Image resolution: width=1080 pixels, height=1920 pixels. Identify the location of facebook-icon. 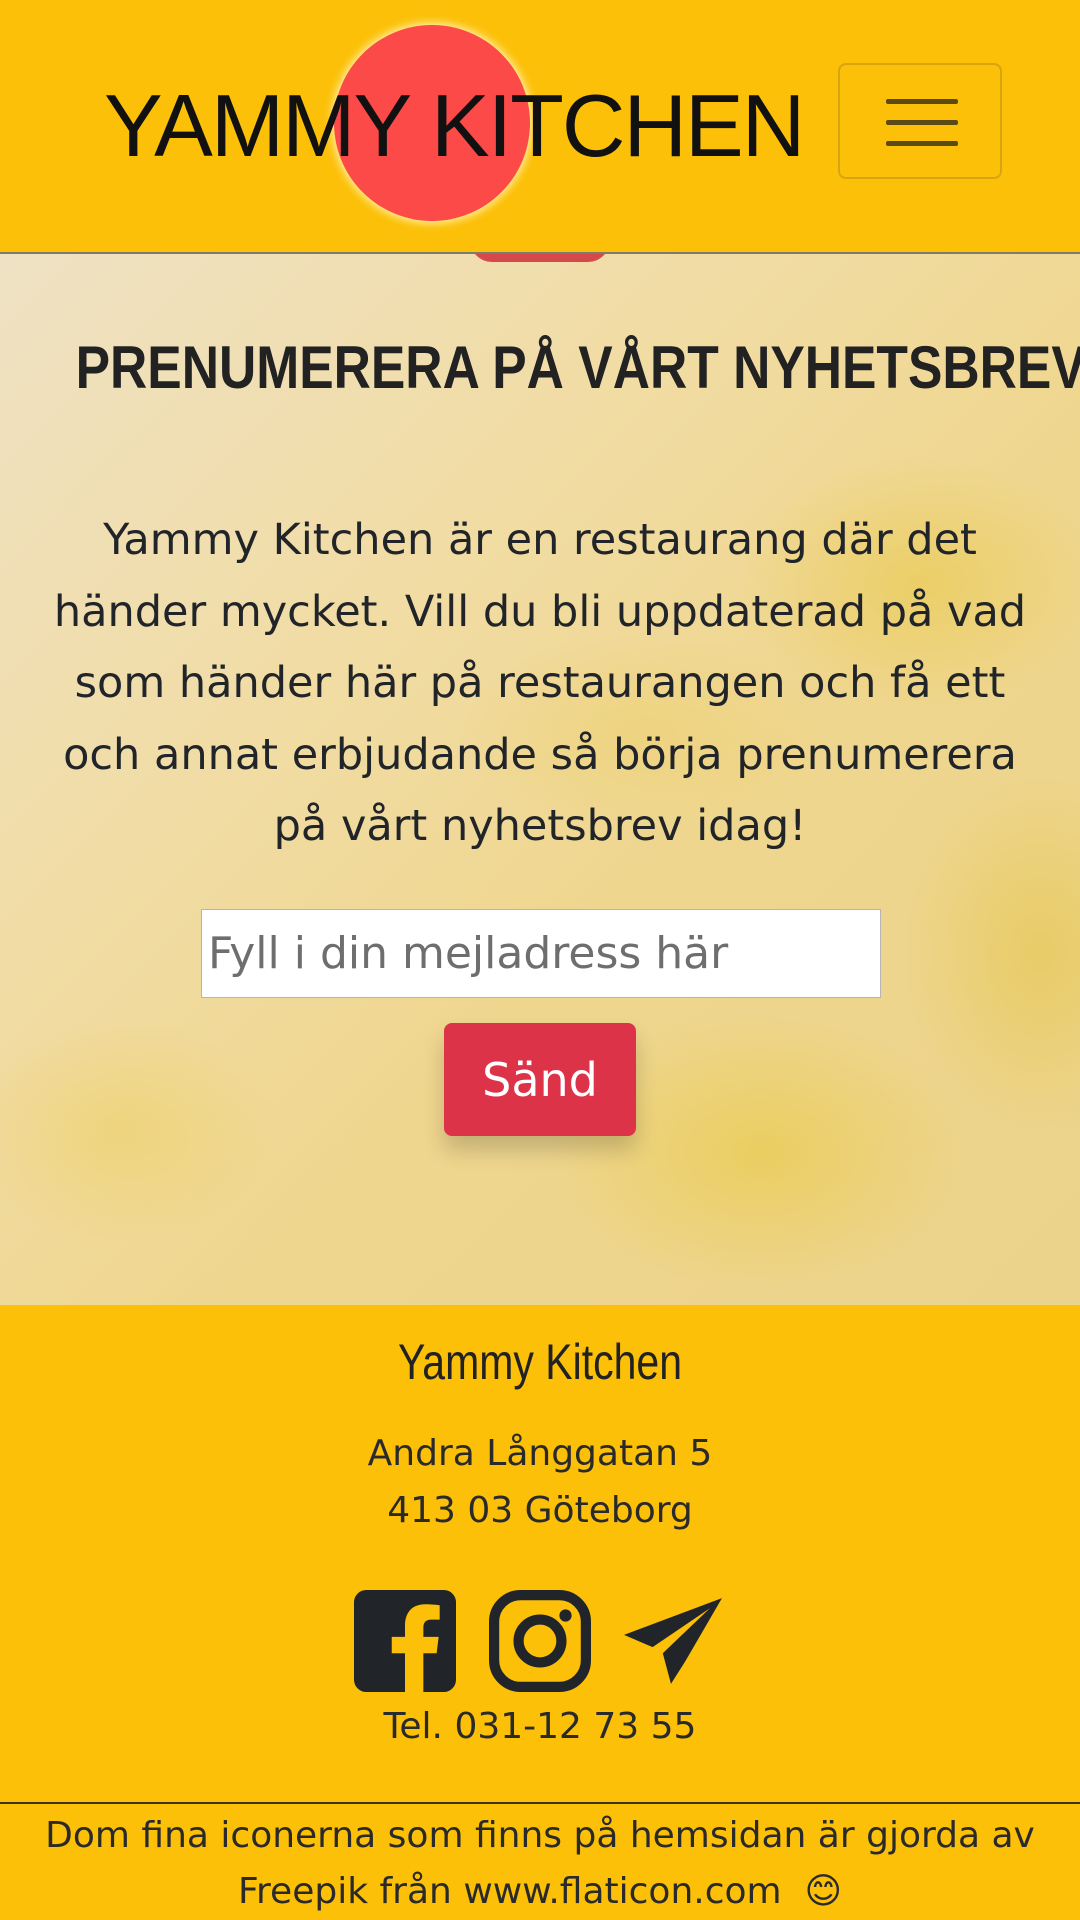
(405, 1641).